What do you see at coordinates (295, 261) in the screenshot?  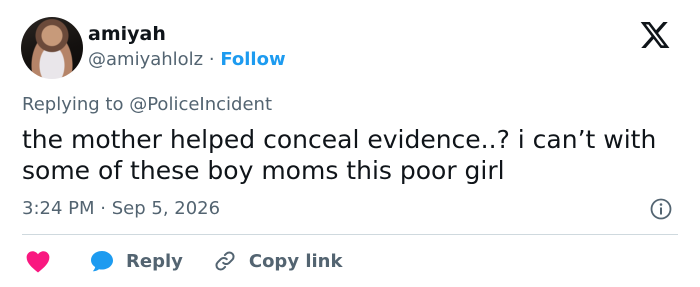 I see `copy-link-label: Copy link` at bounding box center [295, 261].